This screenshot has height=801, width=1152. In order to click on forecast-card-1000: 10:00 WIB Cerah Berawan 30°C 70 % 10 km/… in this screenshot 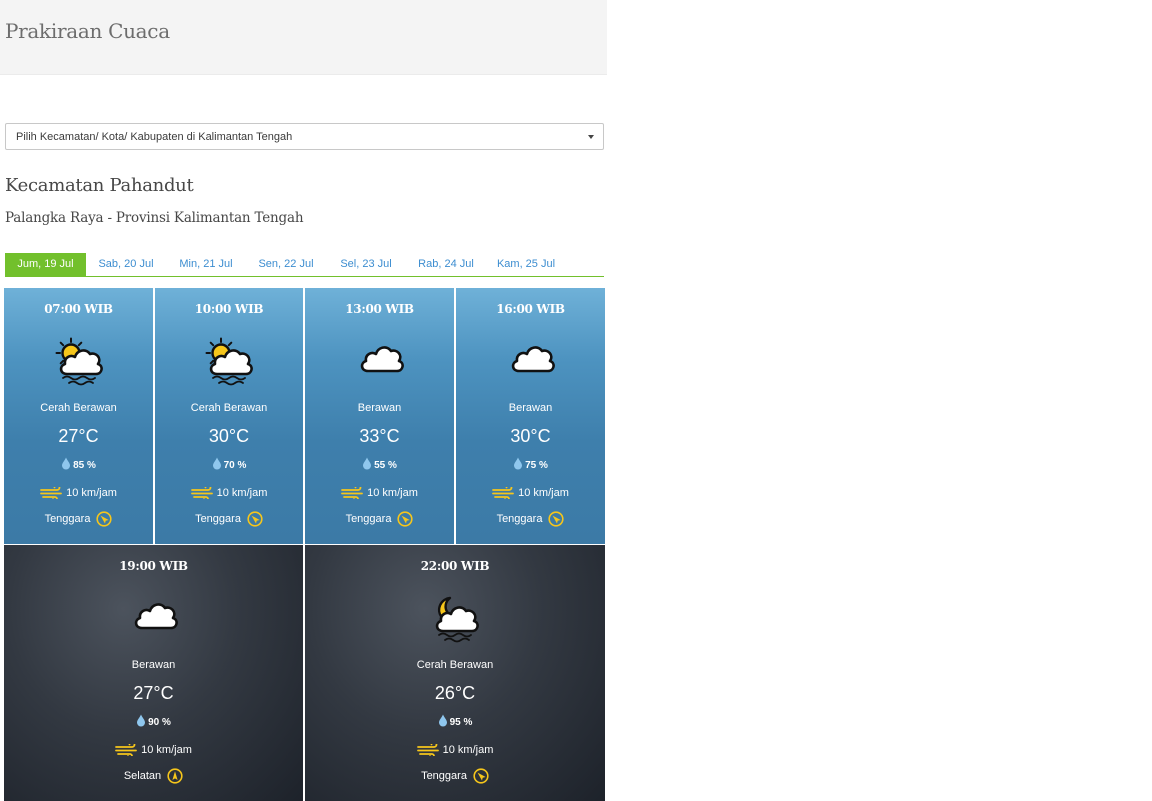, I will do `click(229, 416)`.